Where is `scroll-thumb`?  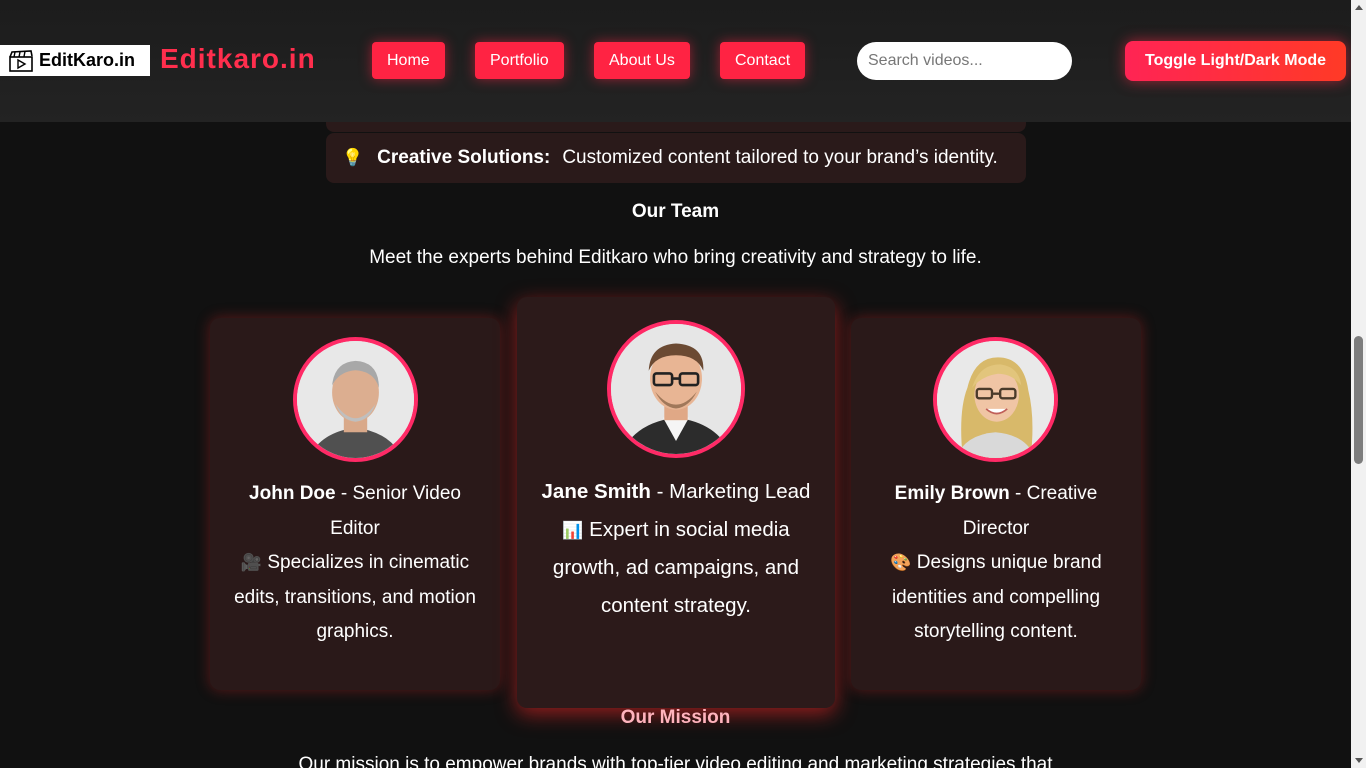 scroll-thumb is located at coordinates (1358, 400).